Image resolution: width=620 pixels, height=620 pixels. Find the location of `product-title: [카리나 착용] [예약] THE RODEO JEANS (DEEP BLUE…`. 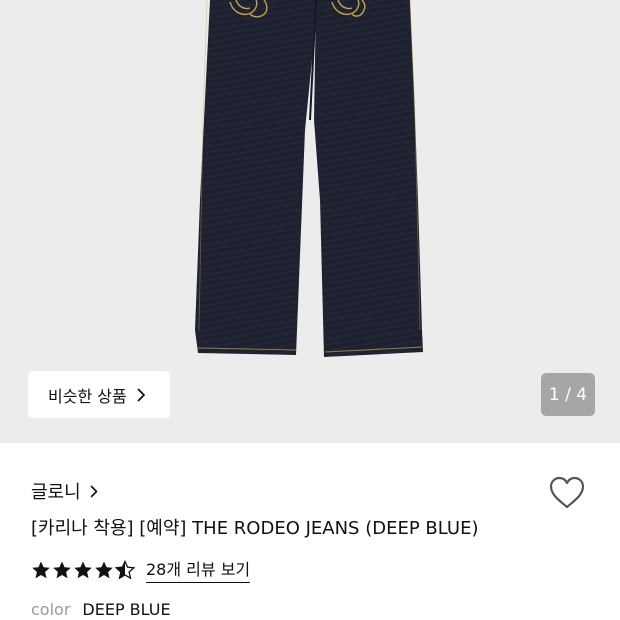

product-title: [카리나 착용] [예약] THE RODEO JEANS (DEEP BLUE… is located at coordinates (255, 528).